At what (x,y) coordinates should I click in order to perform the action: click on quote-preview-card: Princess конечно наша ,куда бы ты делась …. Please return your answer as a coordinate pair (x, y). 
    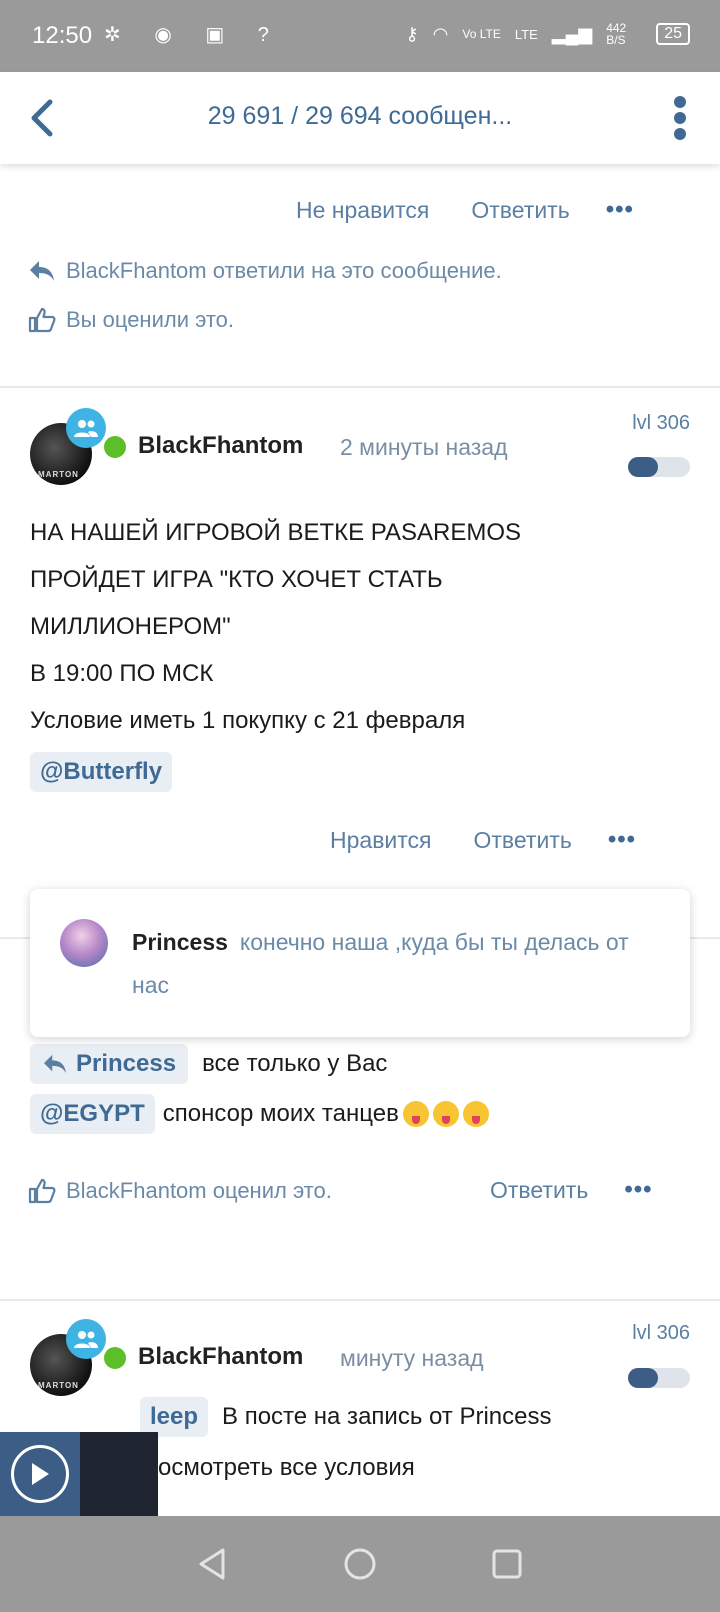
    Looking at the image, I should click on (360, 963).